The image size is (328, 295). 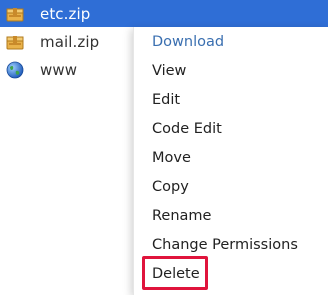 What do you see at coordinates (58, 70) in the screenshot?
I see `file-name: www` at bounding box center [58, 70].